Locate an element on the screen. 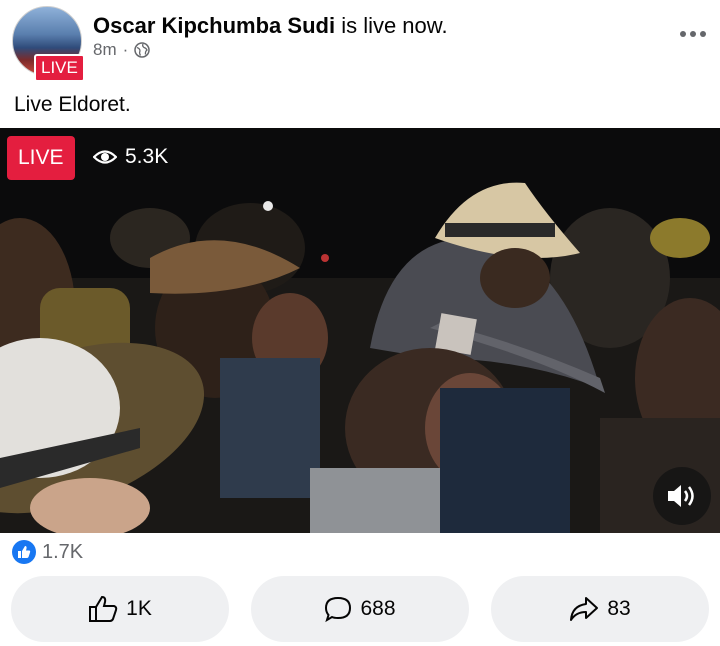 This screenshot has height=646, width=720. viewer-count: 5.3K is located at coordinates (130, 157).